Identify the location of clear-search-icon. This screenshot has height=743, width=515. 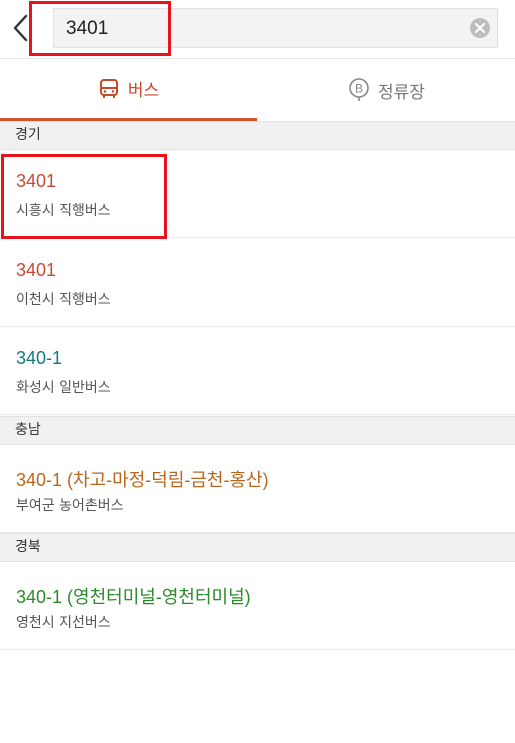
(480, 28).